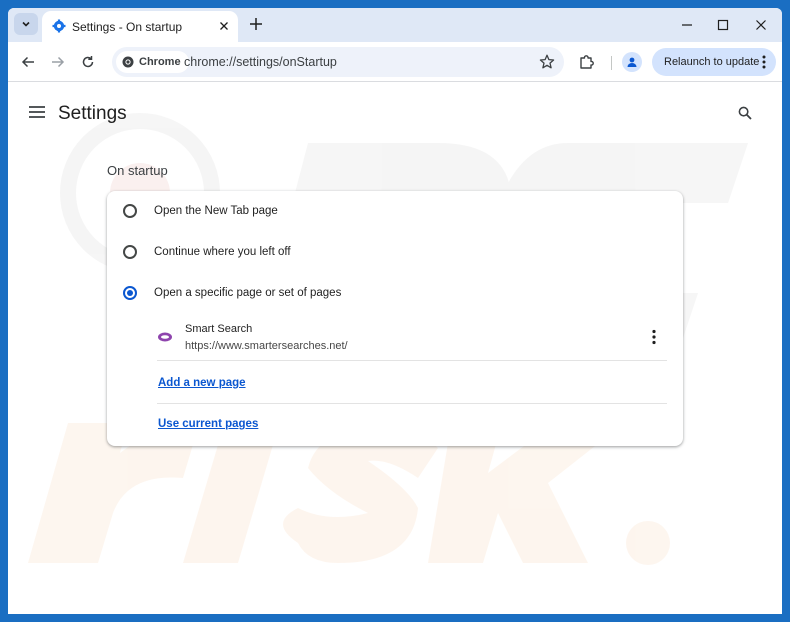  What do you see at coordinates (222, 252) in the screenshot?
I see `option-label: Continue where you left off` at bounding box center [222, 252].